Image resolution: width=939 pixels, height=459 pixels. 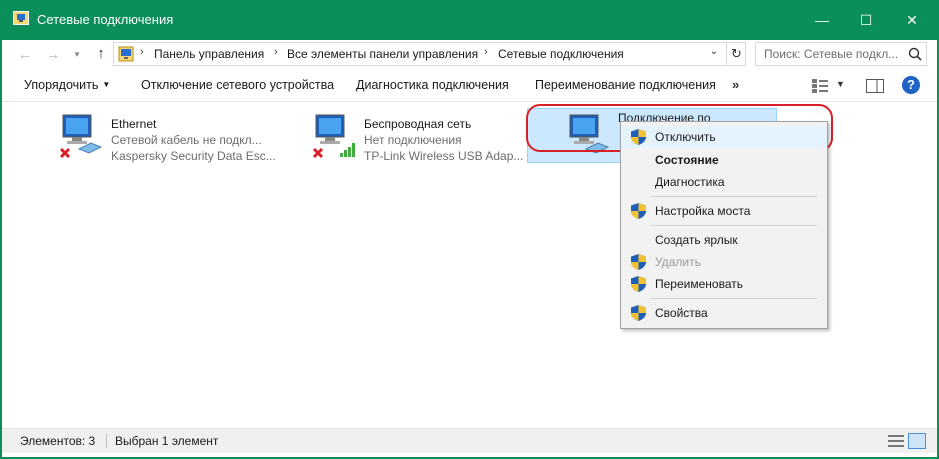 What do you see at coordinates (866, 20) in the screenshot?
I see `maximize-button: ☐` at bounding box center [866, 20].